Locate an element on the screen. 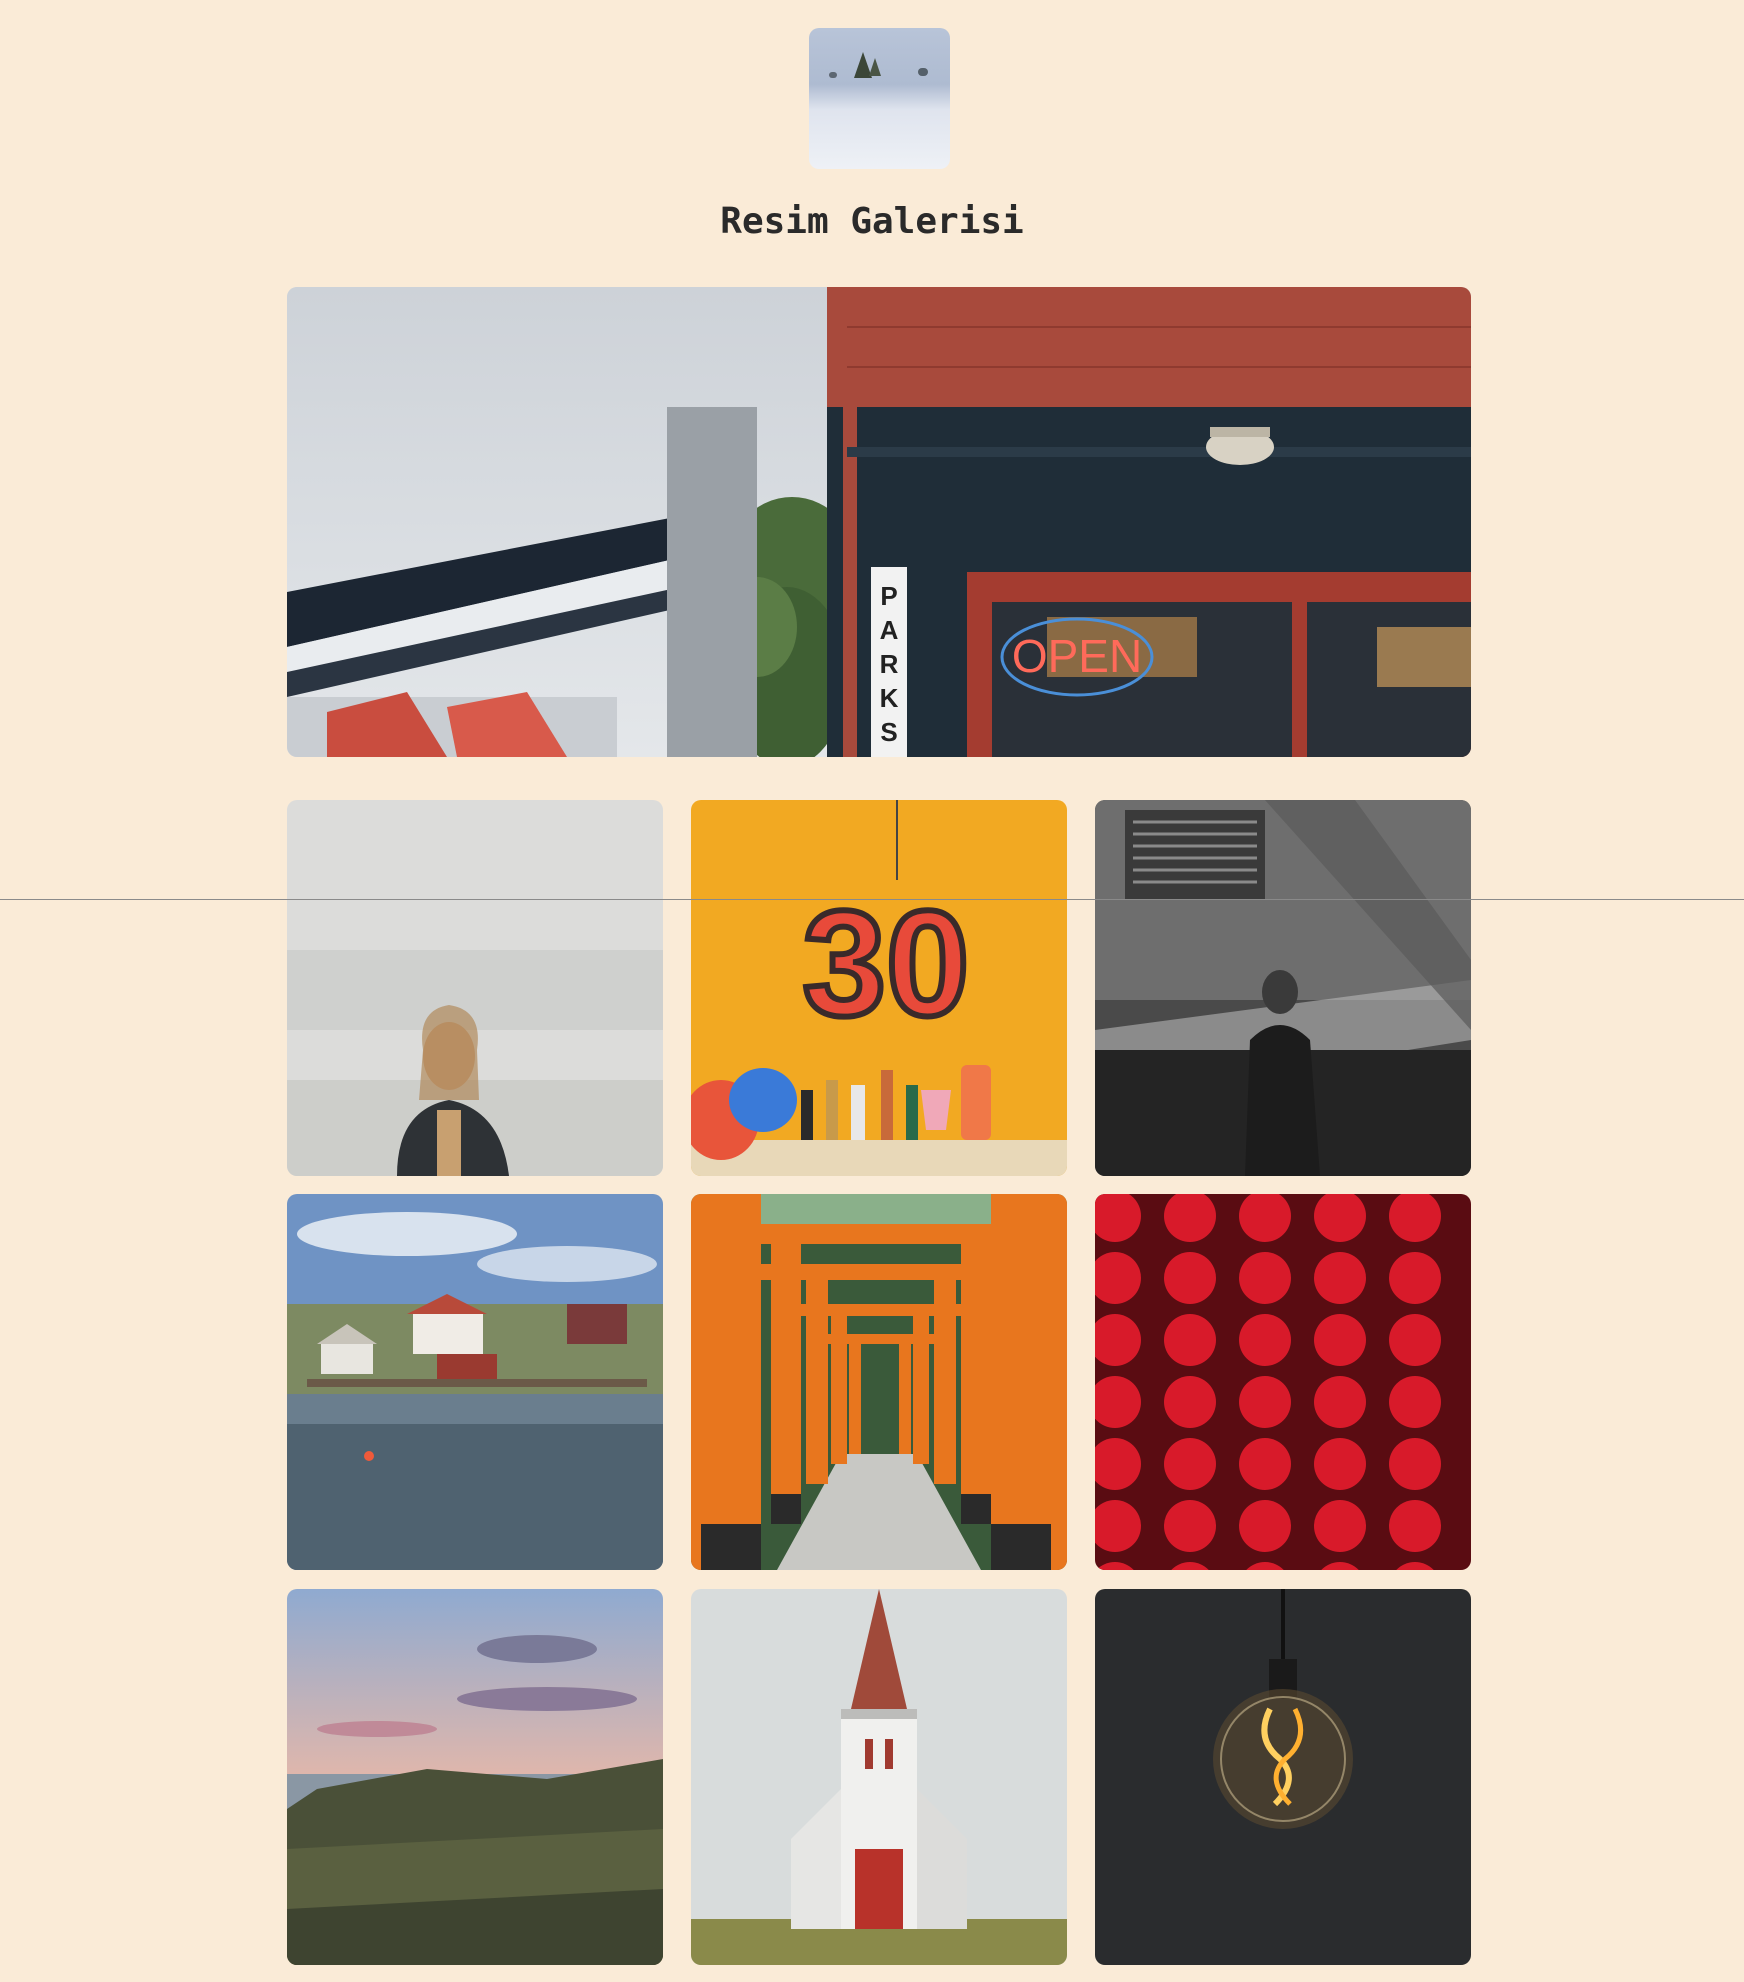 Image resolution: width=1744 pixels, height=1982 pixels. woman-shadows-bw-photo-icon is located at coordinates (1283, 988).